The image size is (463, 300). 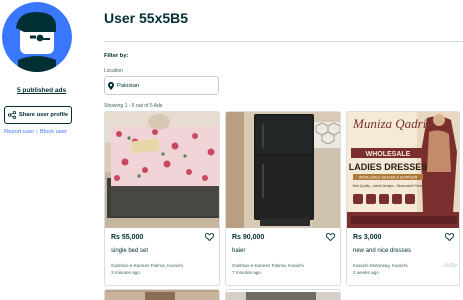 I want to click on avatar-icon, so click(x=37, y=37).